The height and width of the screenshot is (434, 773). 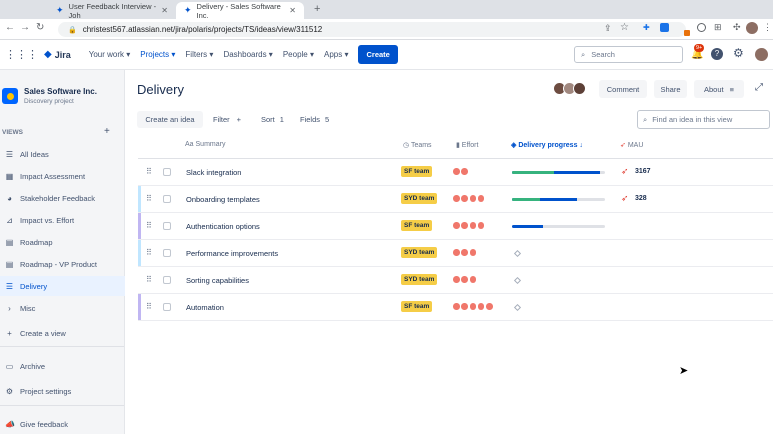 I want to click on column-header-teams: ◷ Teams, so click(x=417, y=145).